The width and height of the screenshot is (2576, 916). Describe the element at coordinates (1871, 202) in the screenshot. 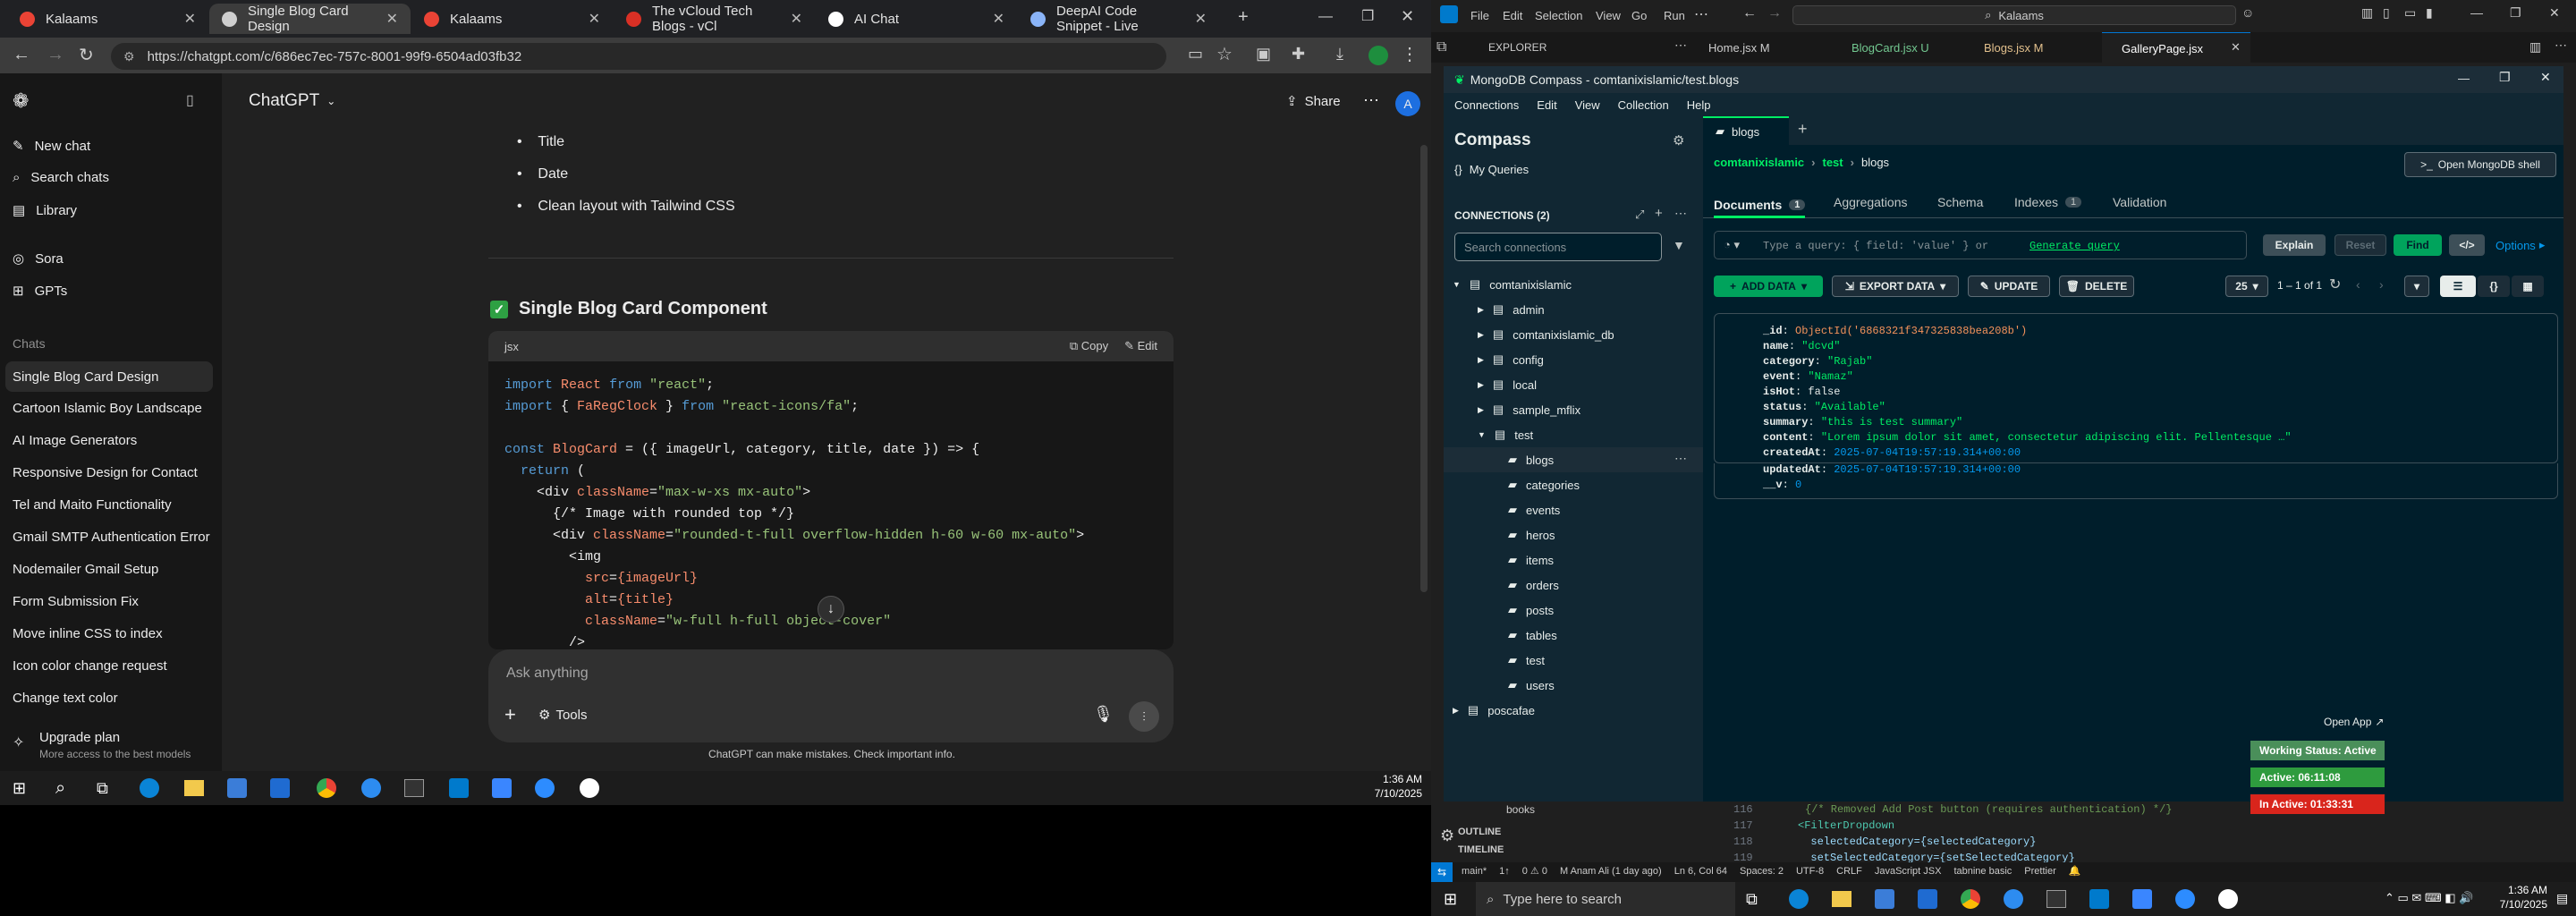

I see `tab-aggregations: Aggregations` at that location.